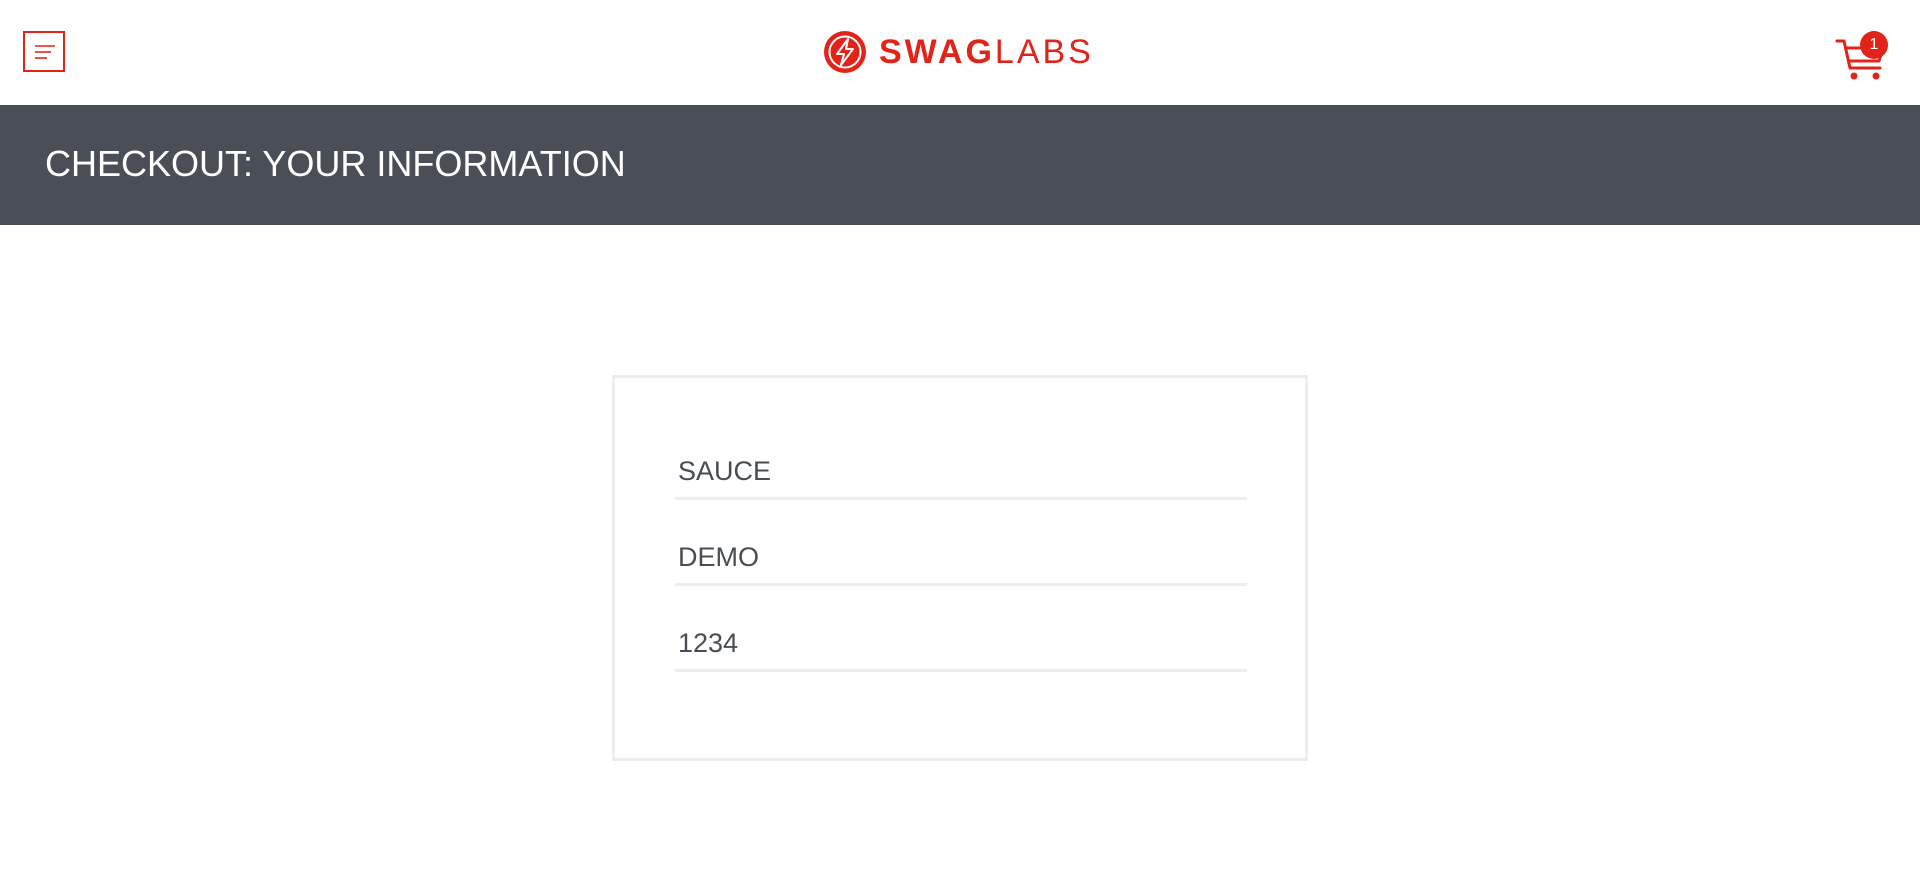 The image size is (1920, 880). Describe the element at coordinates (958, 643) in the screenshot. I see `postal-code-input` at that location.